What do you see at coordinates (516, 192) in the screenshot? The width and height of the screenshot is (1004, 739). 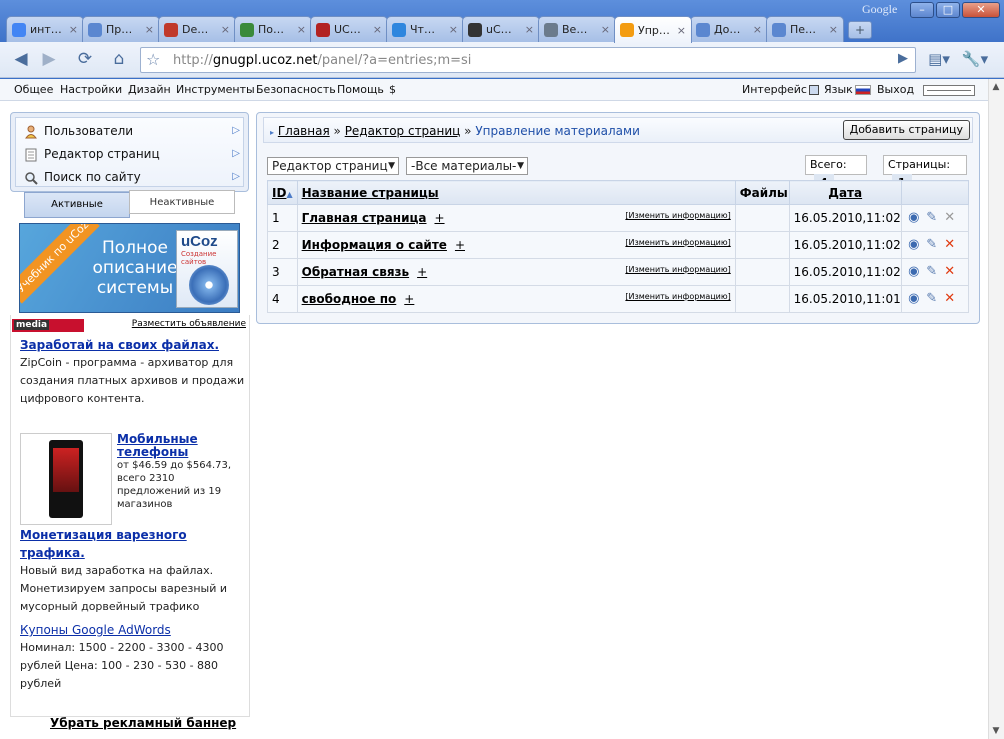 I see `column-title: Название страницы` at bounding box center [516, 192].